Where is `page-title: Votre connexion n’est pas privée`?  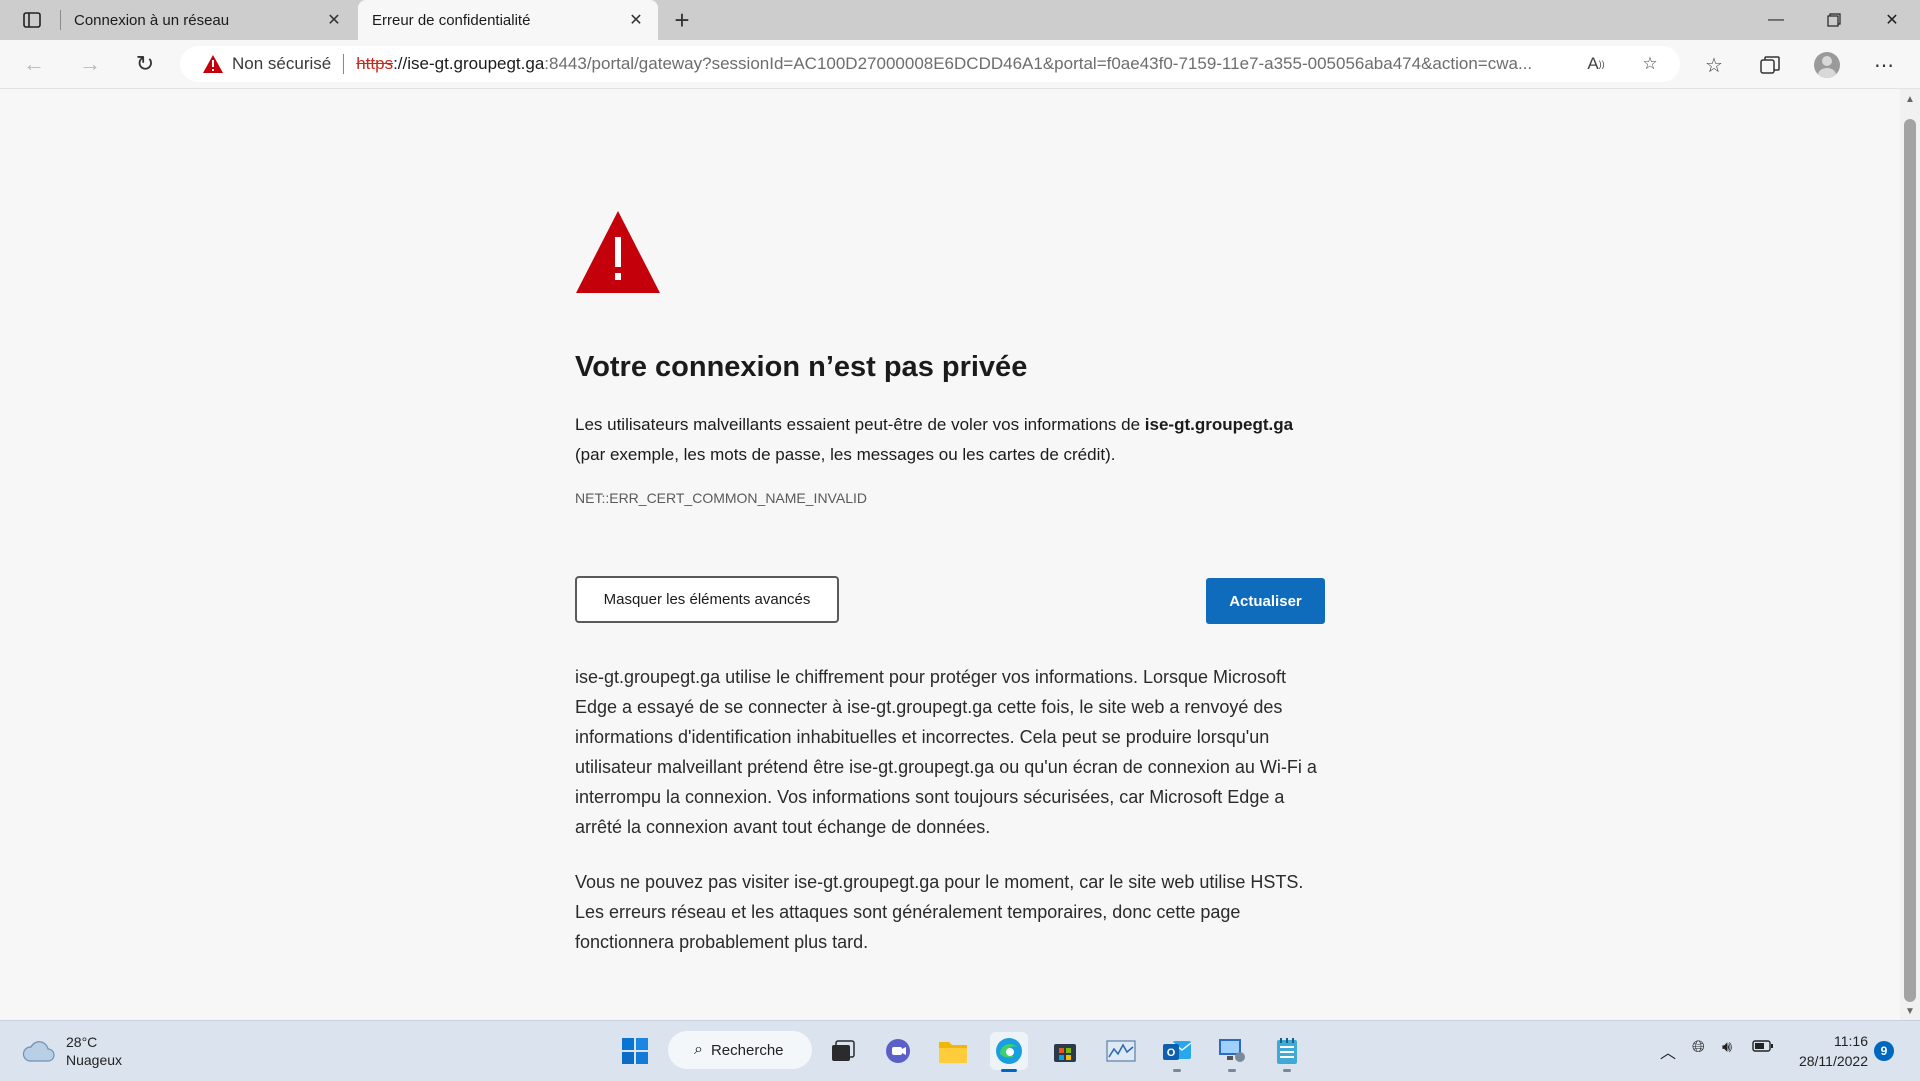
page-title: Votre connexion n’est pas privée is located at coordinates (801, 367).